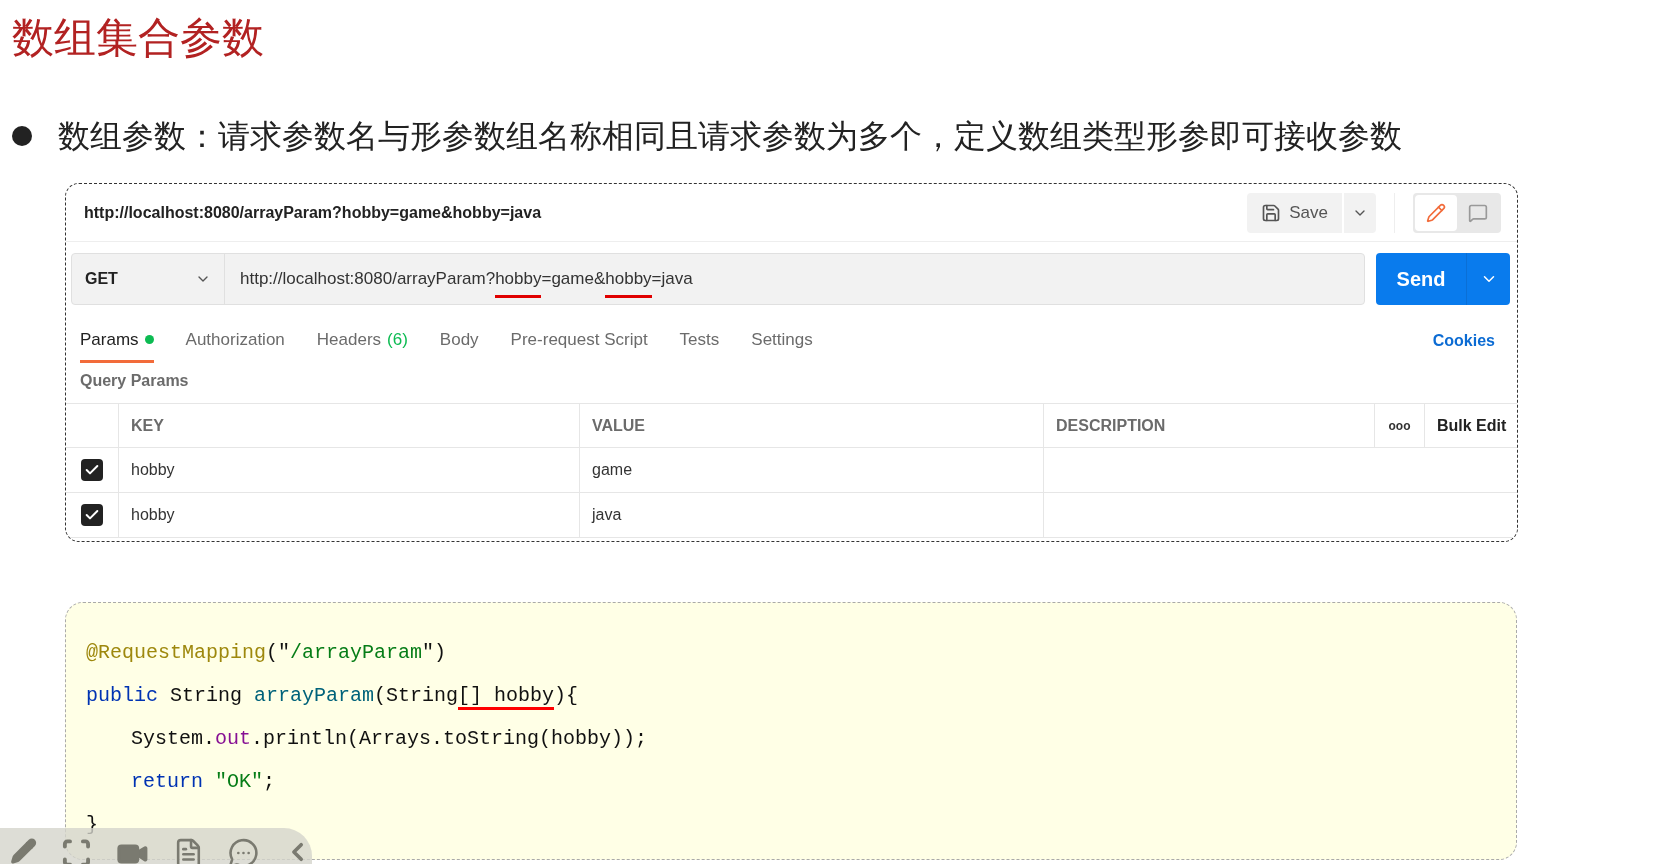  I want to click on method-select: GET, so click(148, 279).